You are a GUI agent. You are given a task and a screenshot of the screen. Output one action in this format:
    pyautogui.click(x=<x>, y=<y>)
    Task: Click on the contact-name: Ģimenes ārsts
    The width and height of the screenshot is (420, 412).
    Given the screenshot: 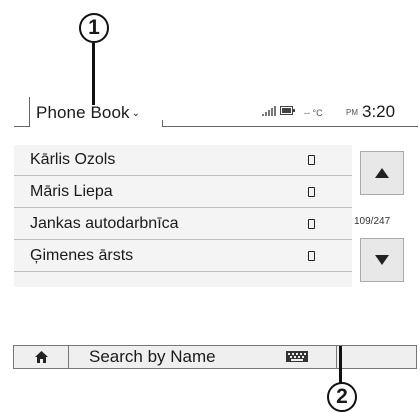 What is the action you would take?
    pyautogui.click(x=82, y=255)
    